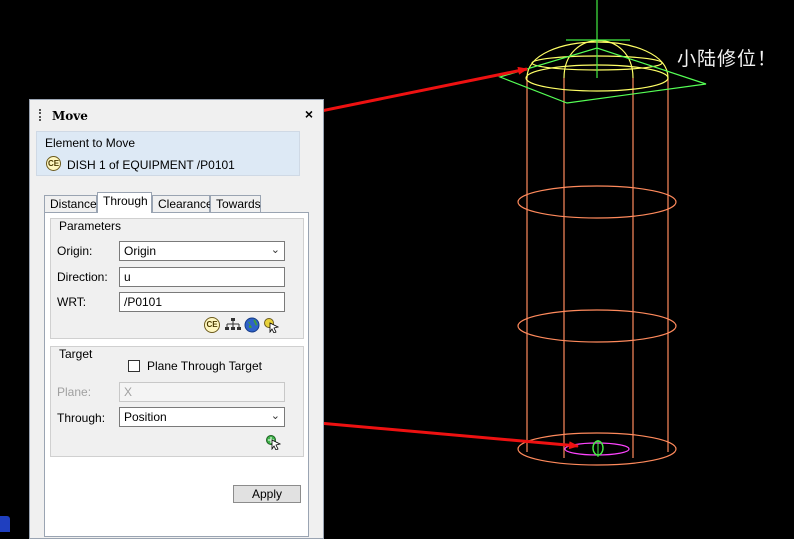 Image resolution: width=794 pixels, height=539 pixels. I want to click on annotation-text: 小陆修位！, so click(727, 59).